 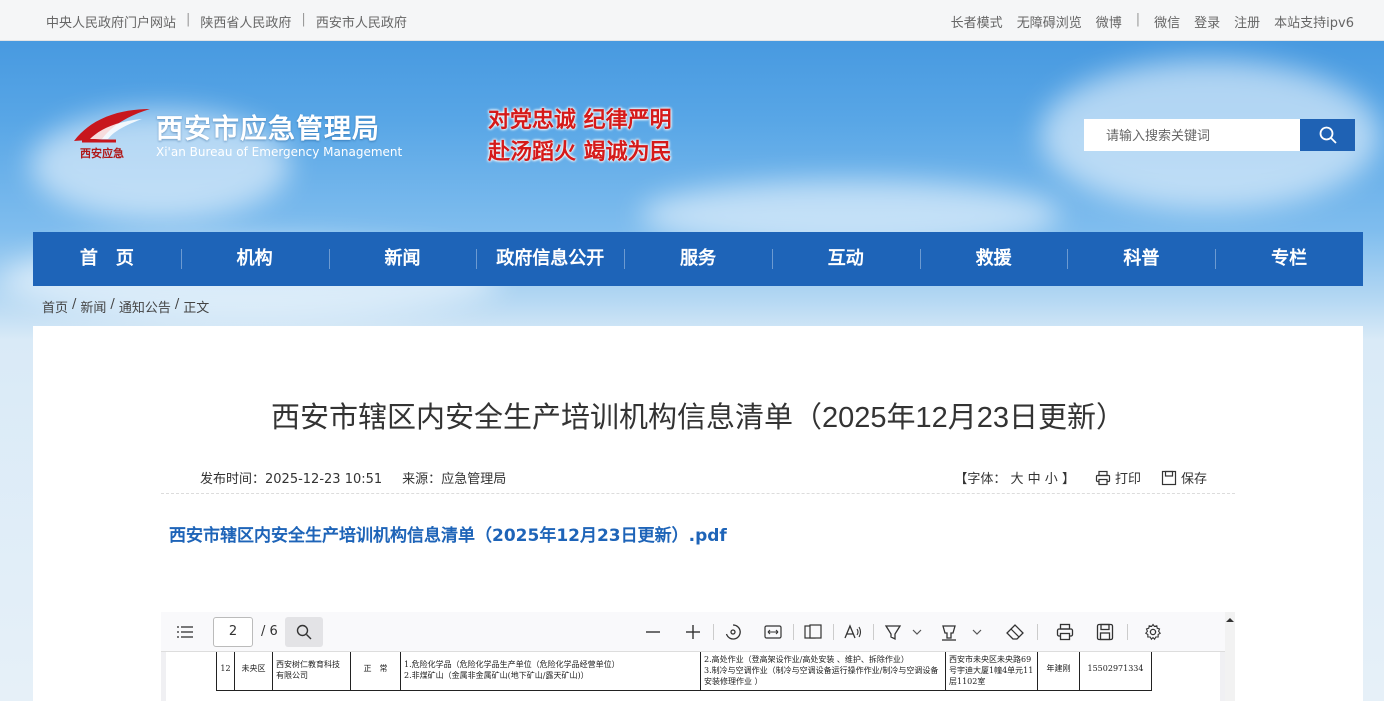 I want to click on nav-organization: 机构, so click(x=254, y=259).